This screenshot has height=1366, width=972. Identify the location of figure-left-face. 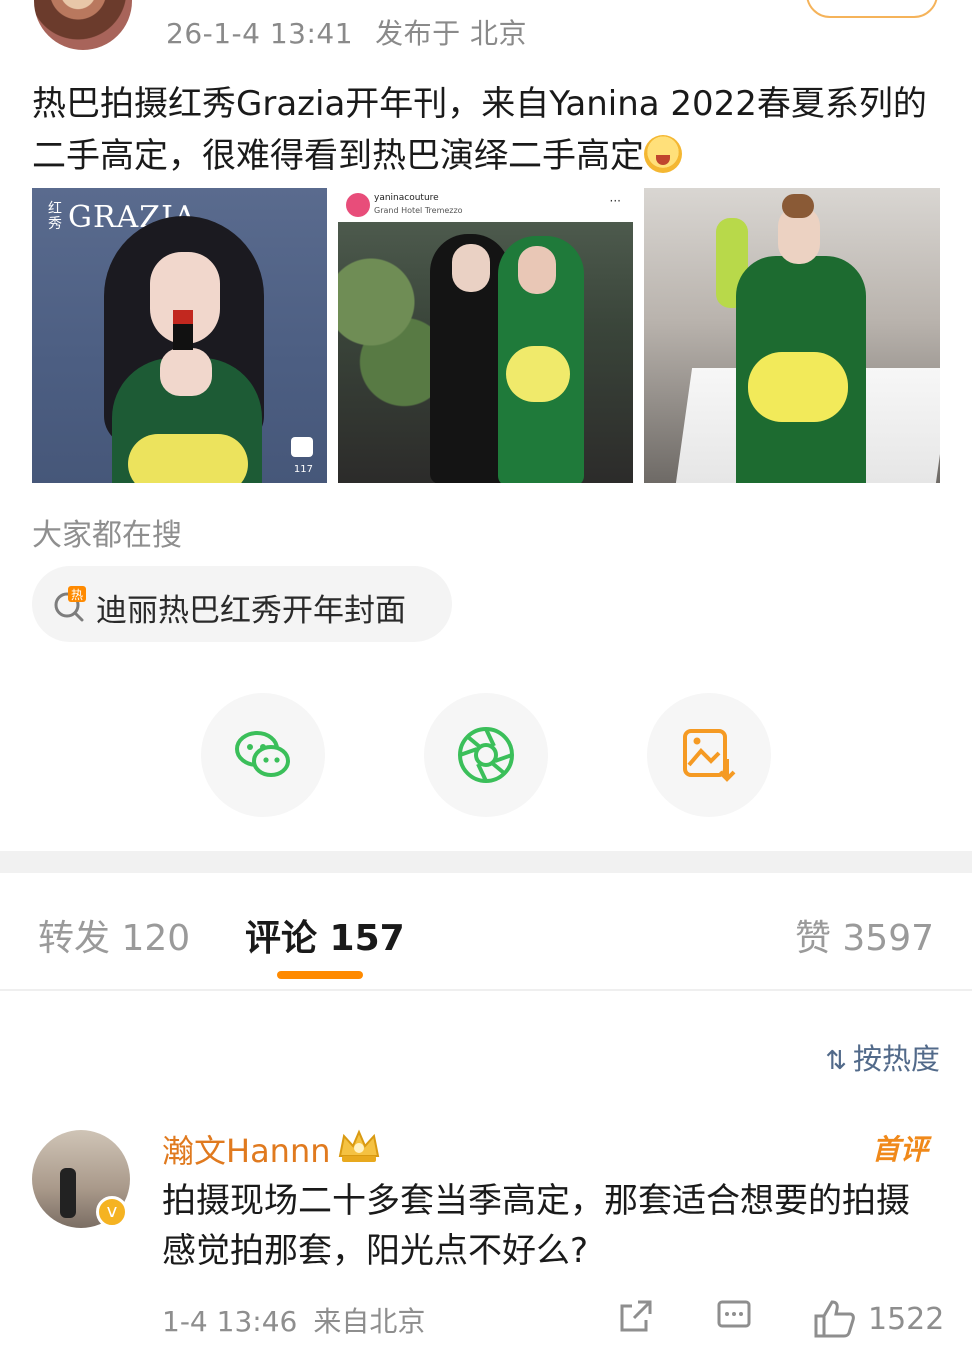
(471, 268).